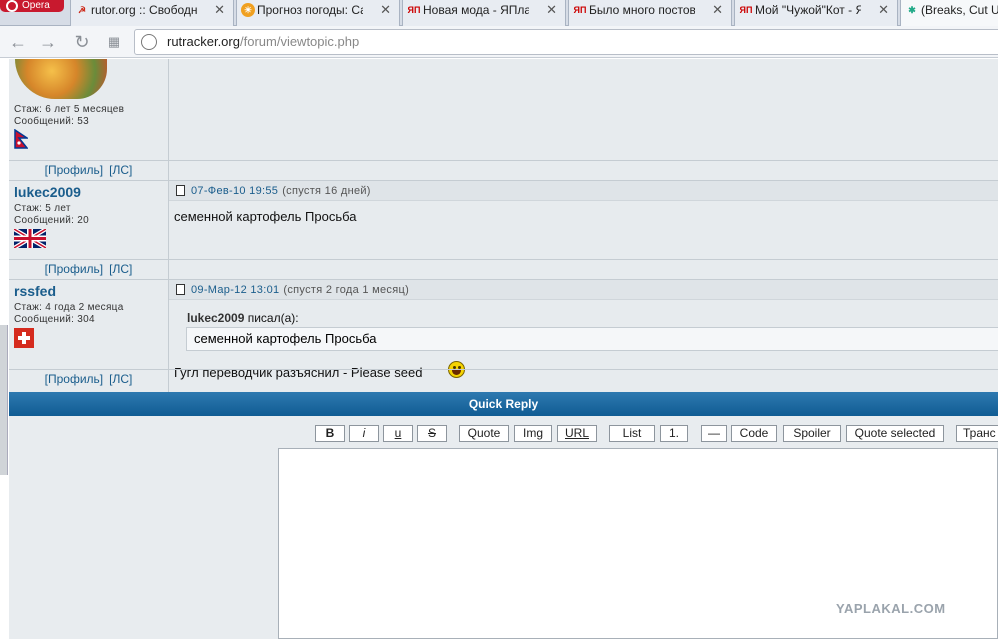 This screenshot has width=998, height=639. I want to click on quick-reply-header: Quick Reply, so click(503, 404).